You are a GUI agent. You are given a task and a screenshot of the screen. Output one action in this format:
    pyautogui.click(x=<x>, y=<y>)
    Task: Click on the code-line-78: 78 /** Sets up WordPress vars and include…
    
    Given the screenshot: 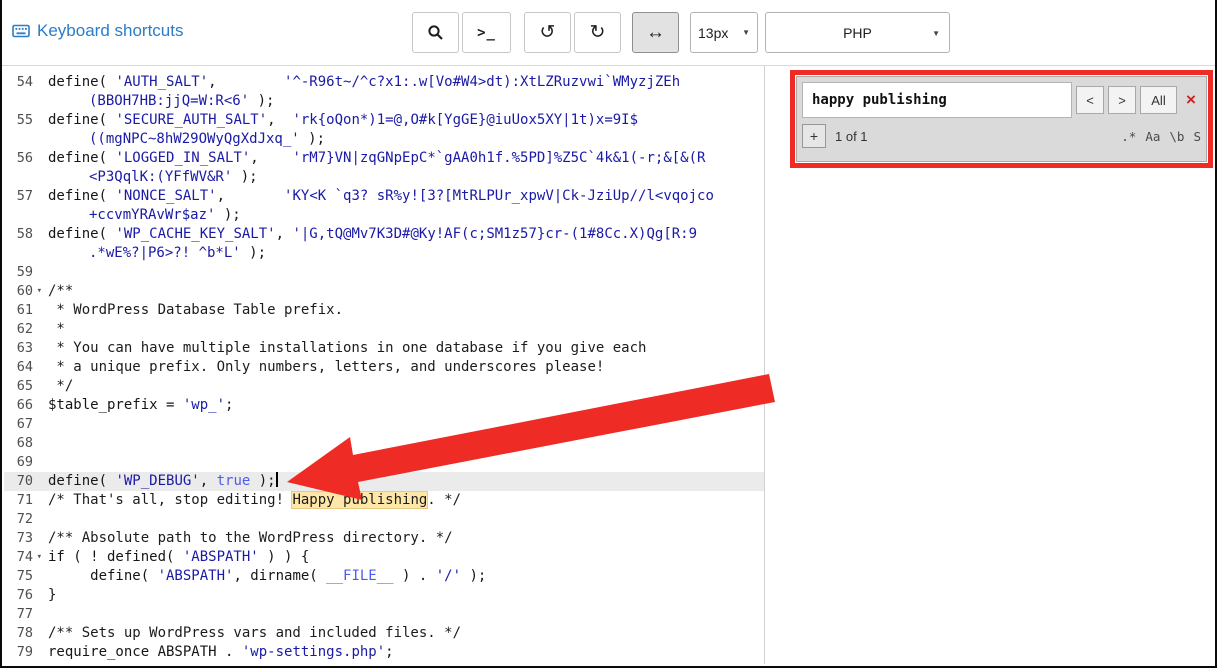 What is the action you would take?
    pyautogui.click(x=384, y=633)
    